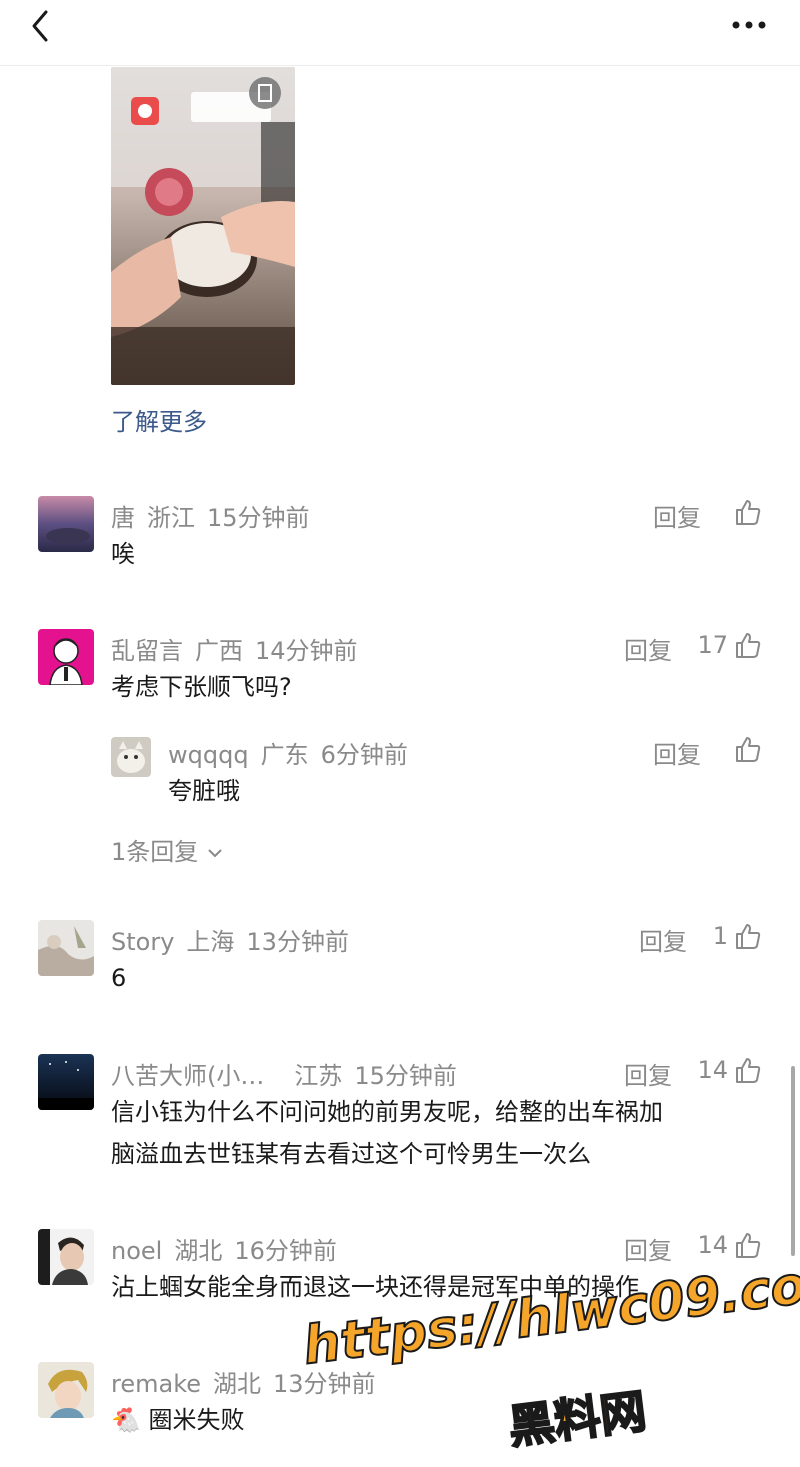 This screenshot has width=800, height=1467. Describe the element at coordinates (126, 1420) in the screenshot. I see `chicken-emoji: 🐔` at that location.